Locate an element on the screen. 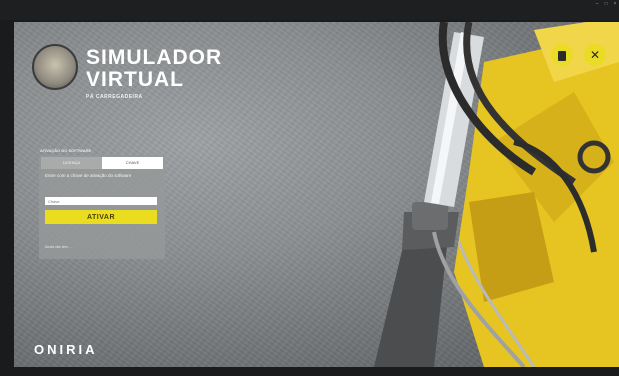  activation-key-input is located at coordinates (101, 201).